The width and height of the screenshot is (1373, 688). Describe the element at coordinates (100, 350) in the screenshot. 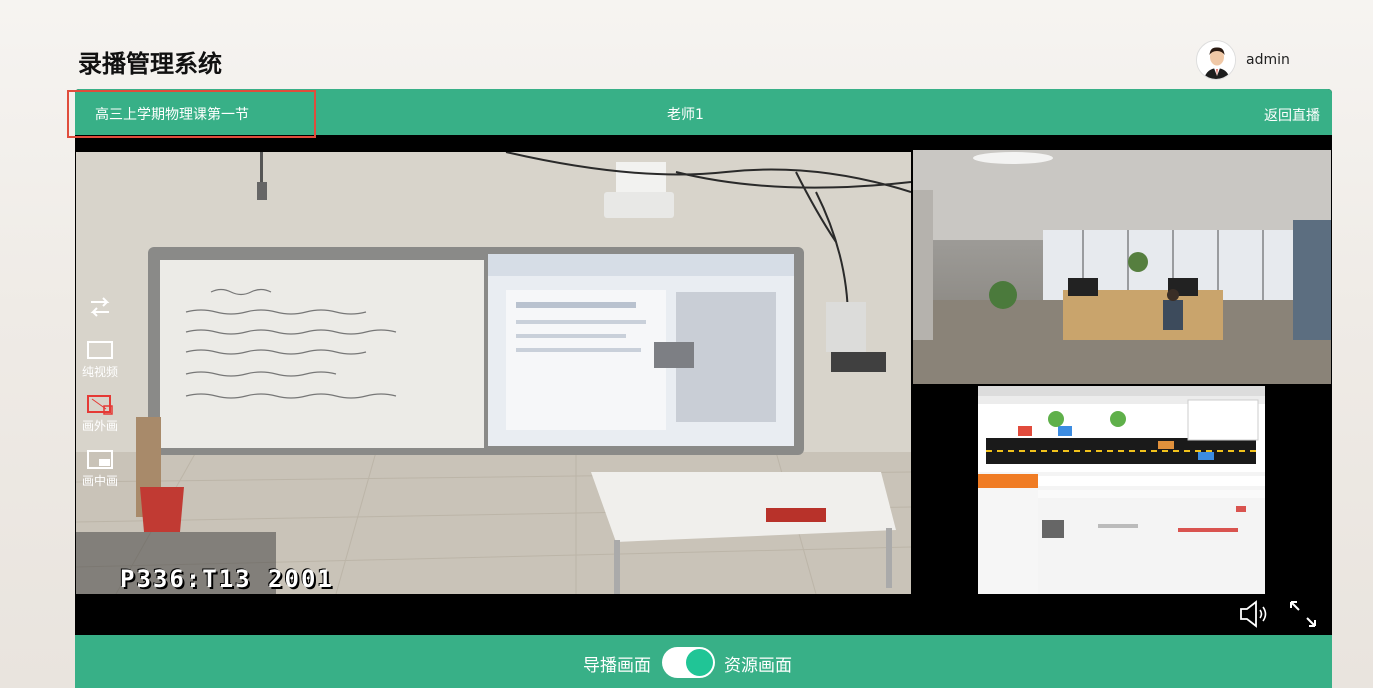

I see `single-screen-icon` at that location.